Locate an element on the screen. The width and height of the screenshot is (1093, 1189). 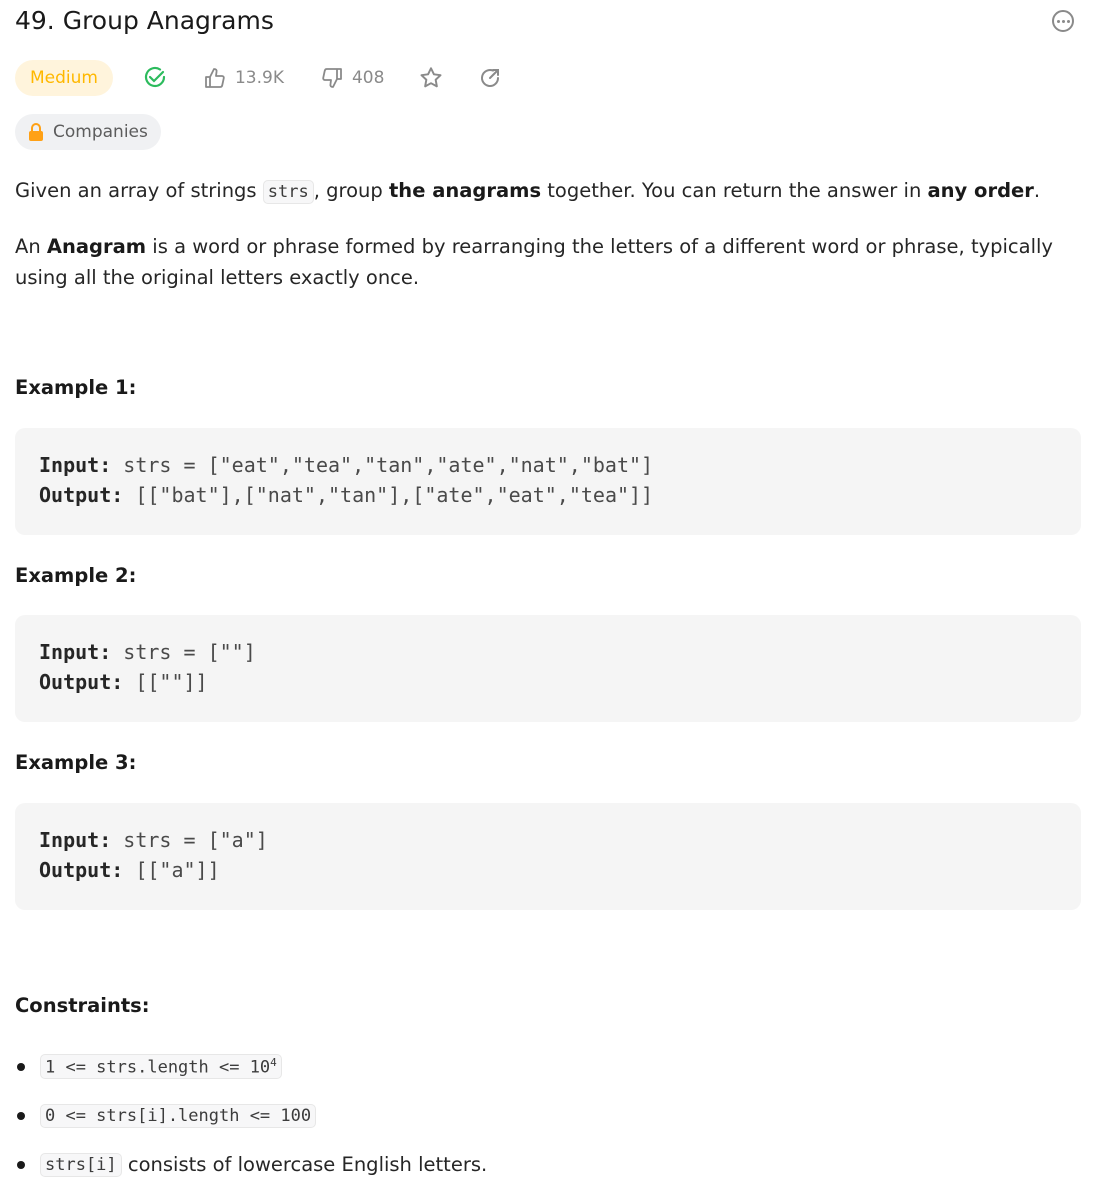
example-3-block: Input: strs = ["a"] Output: [["a"]] is located at coordinates (548, 856).